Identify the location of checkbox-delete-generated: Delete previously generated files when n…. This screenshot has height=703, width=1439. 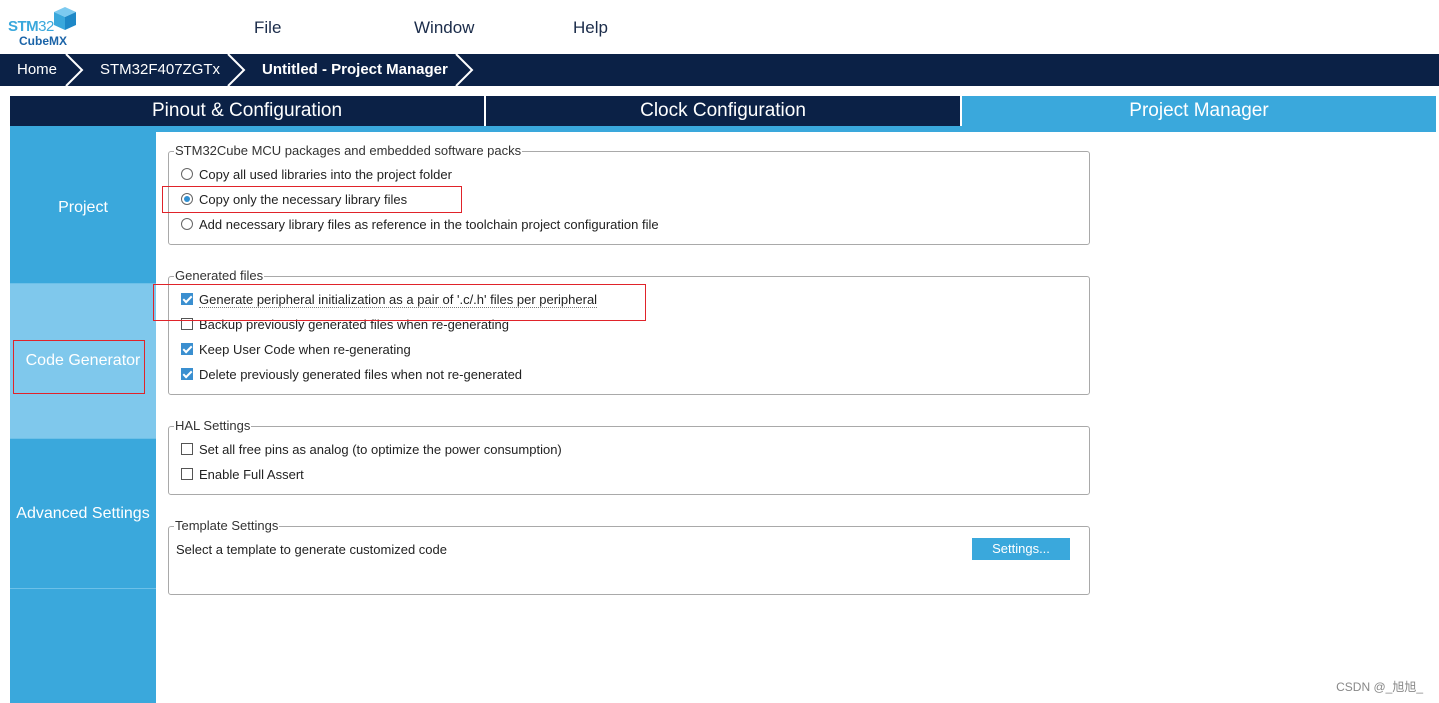
(351, 375).